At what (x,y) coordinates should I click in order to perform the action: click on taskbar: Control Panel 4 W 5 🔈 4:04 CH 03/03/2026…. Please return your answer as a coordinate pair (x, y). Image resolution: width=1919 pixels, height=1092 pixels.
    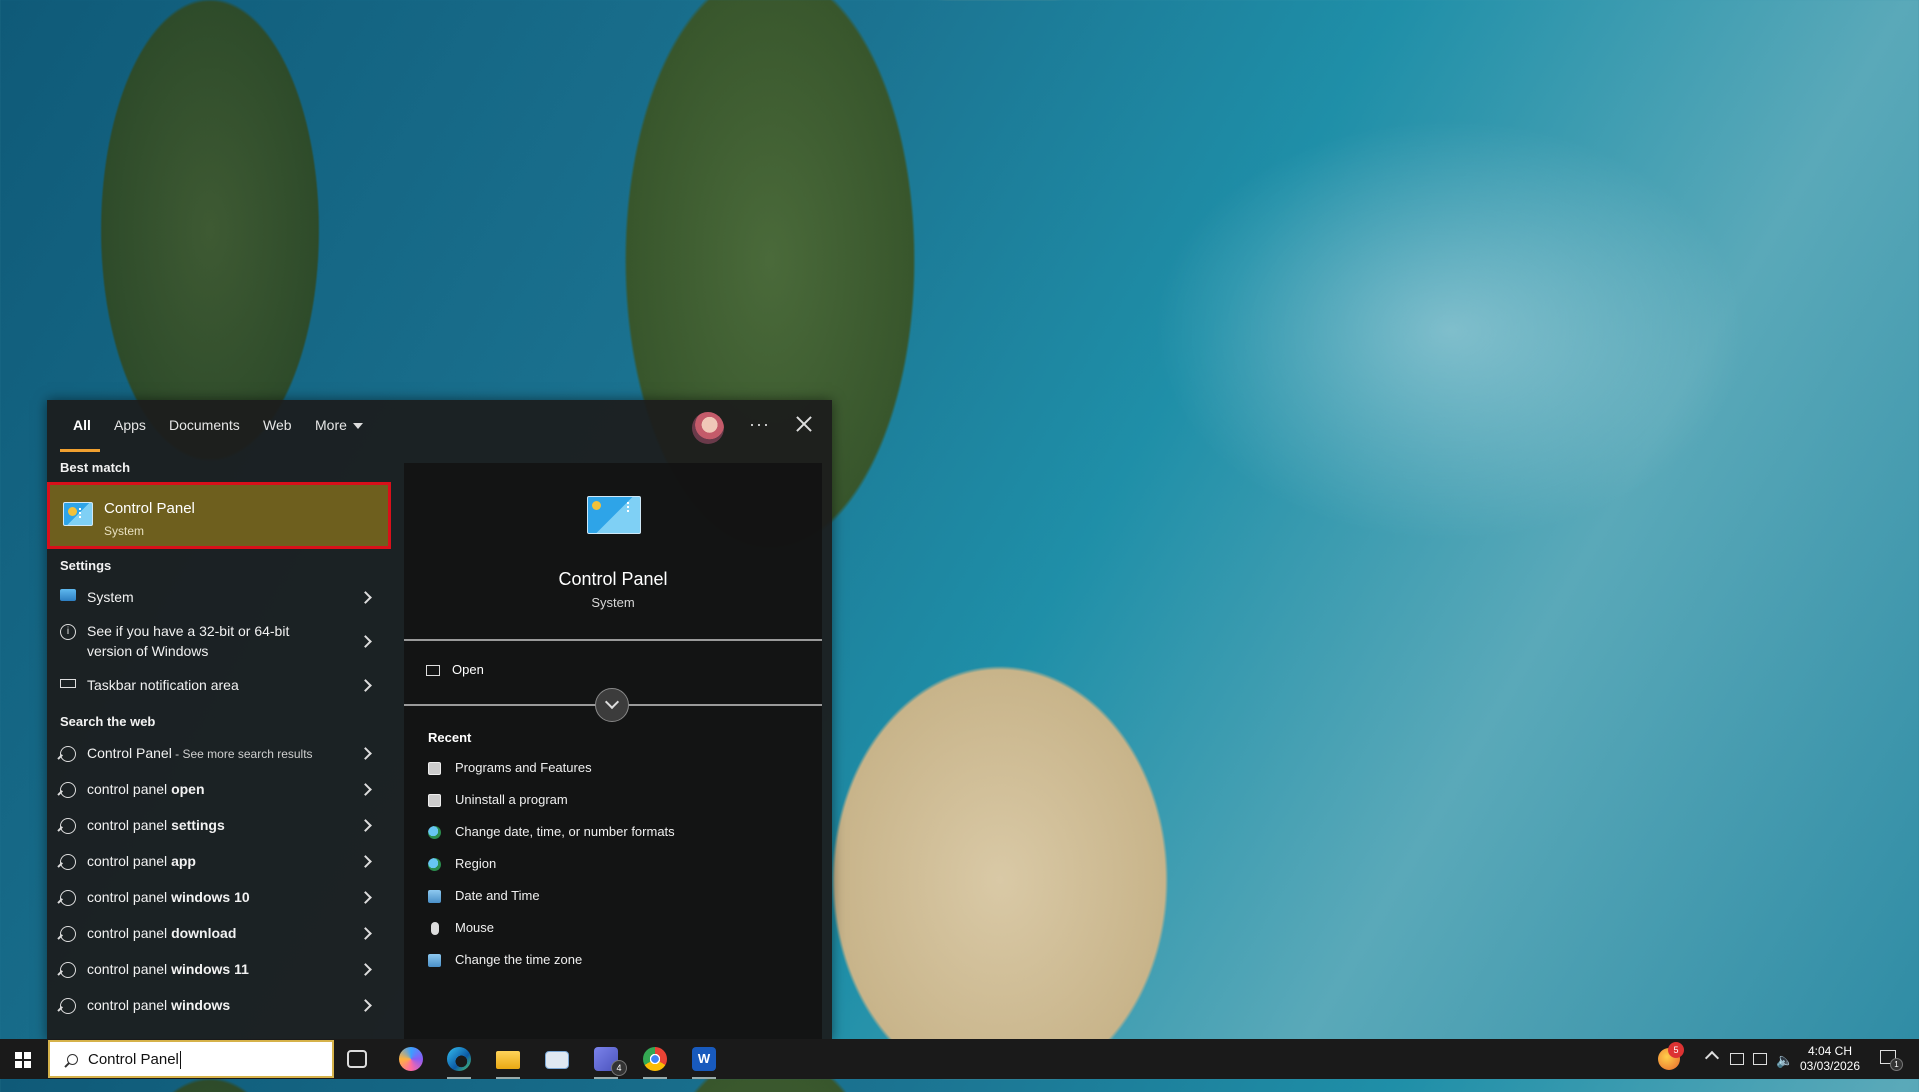
    Looking at the image, I should click on (959, 1059).